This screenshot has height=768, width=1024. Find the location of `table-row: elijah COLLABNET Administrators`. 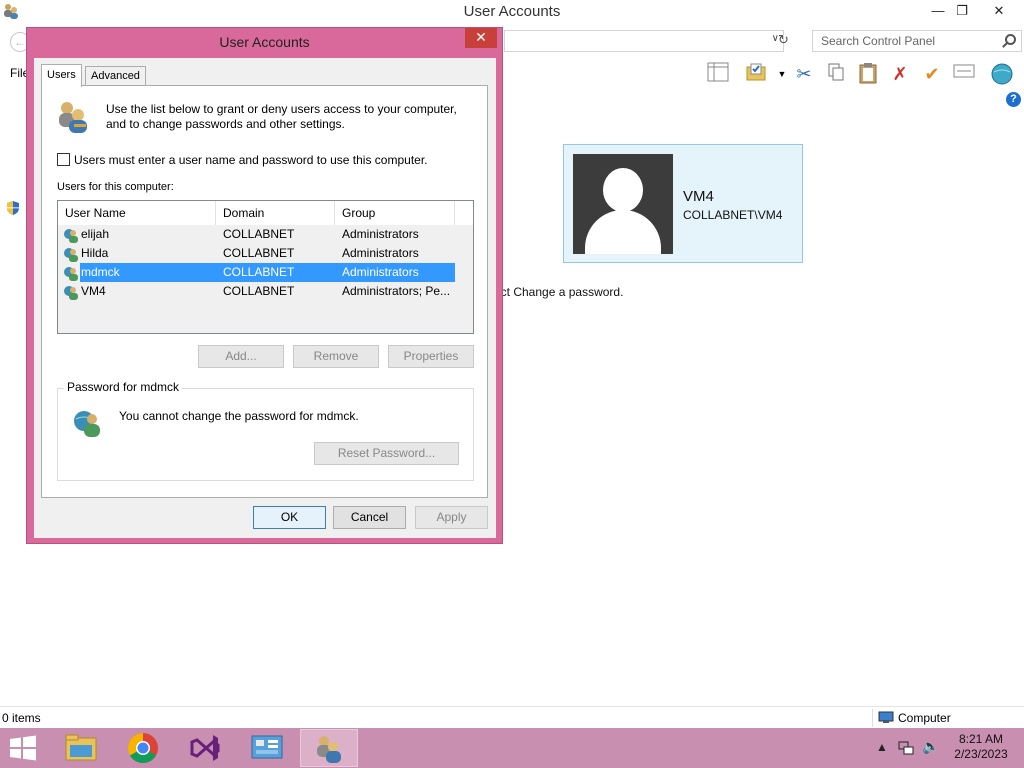

table-row: elijah COLLABNET Administrators is located at coordinates (265, 234).